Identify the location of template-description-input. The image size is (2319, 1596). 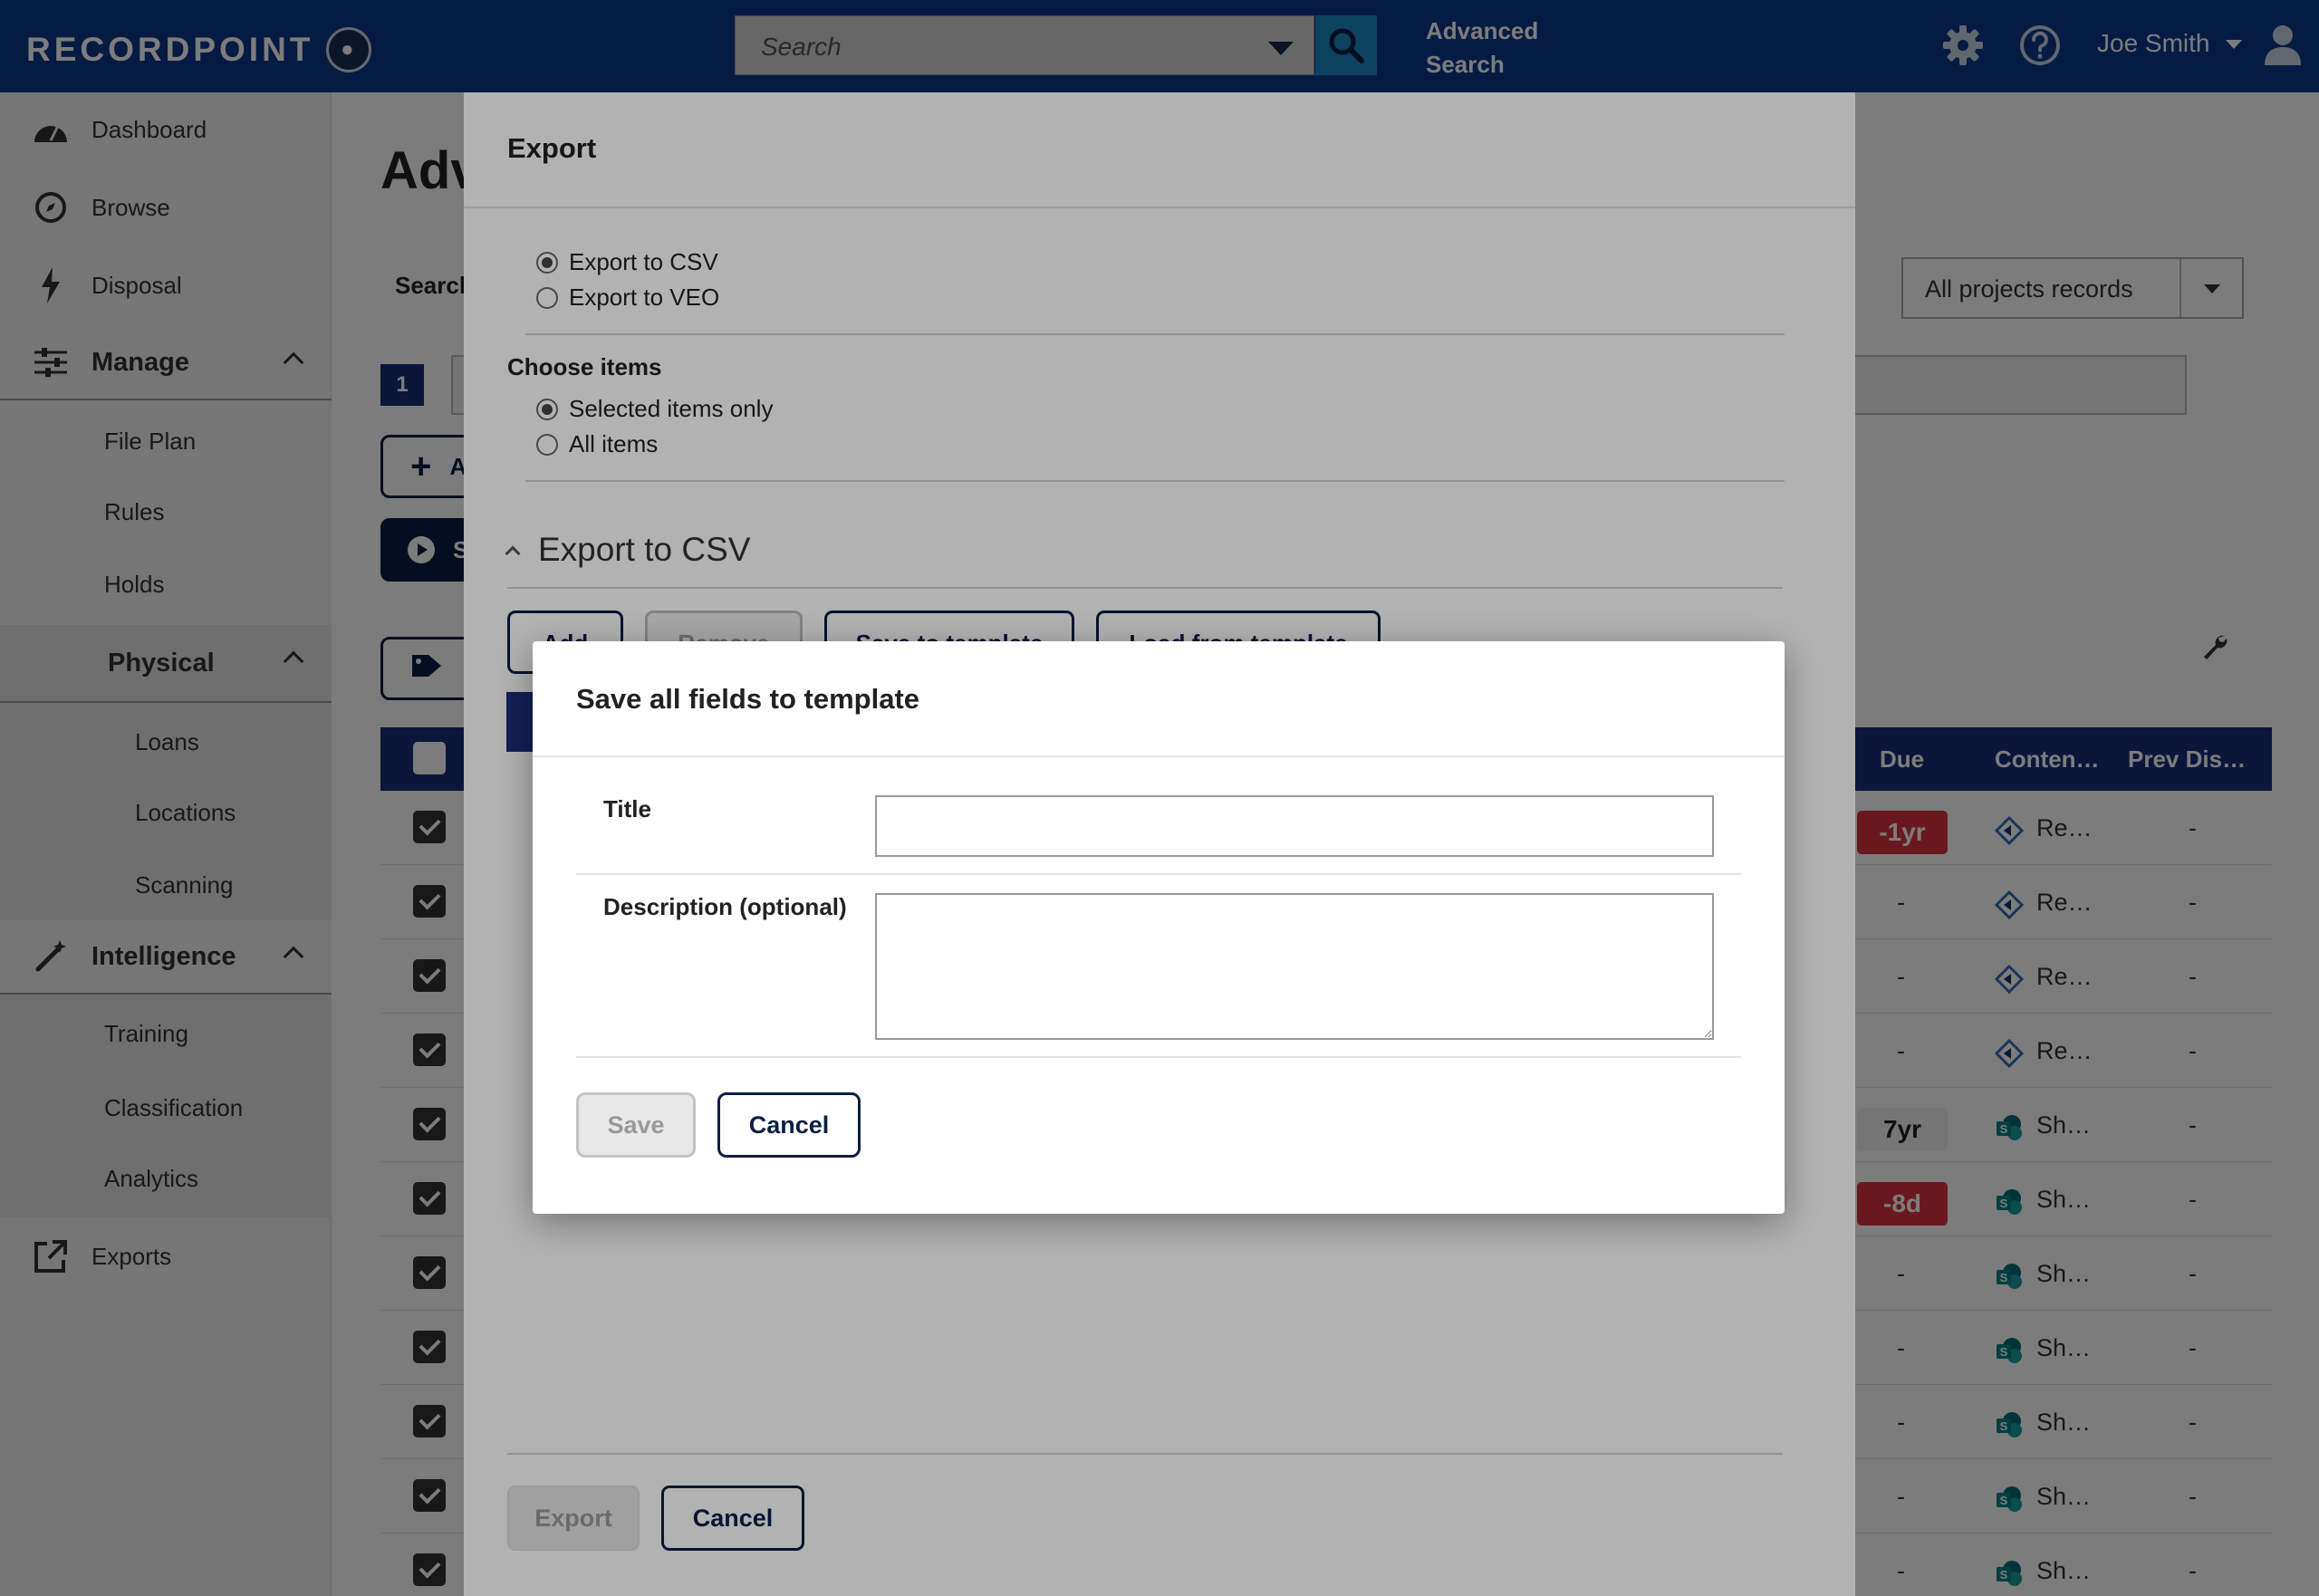
(1294, 966).